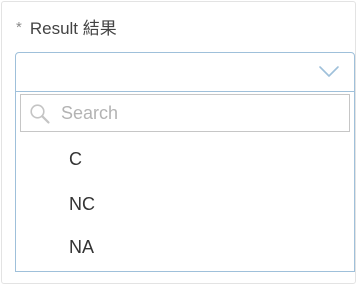 This screenshot has width=359, height=287. Describe the element at coordinates (185, 159) in the screenshot. I see `option-c: C` at that location.